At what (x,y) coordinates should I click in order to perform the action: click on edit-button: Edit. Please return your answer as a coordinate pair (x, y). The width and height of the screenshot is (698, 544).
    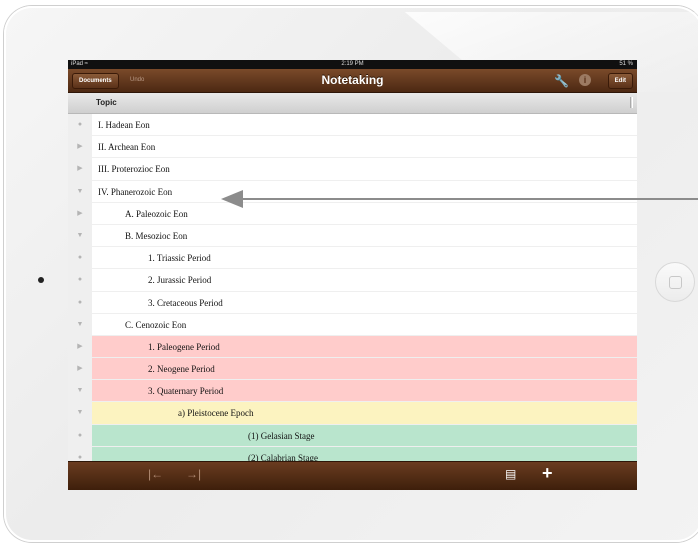
    Looking at the image, I should click on (620, 81).